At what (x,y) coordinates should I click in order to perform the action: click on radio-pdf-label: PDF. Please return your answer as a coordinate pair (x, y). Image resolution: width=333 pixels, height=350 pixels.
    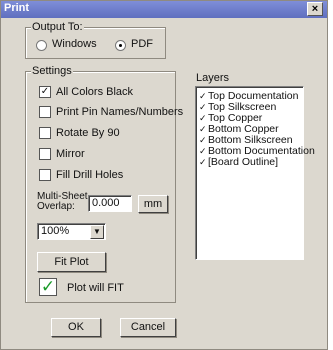
    Looking at the image, I should click on (142, 44).